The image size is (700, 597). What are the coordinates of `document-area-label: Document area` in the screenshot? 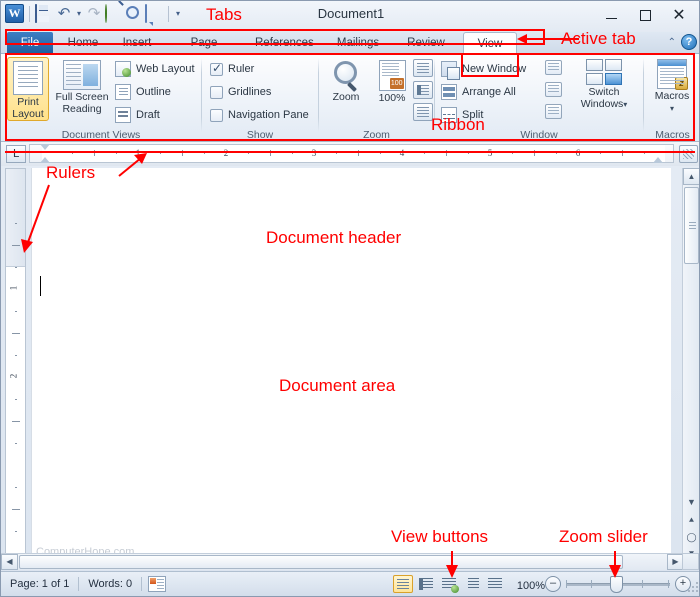 It's located at (337, 385).